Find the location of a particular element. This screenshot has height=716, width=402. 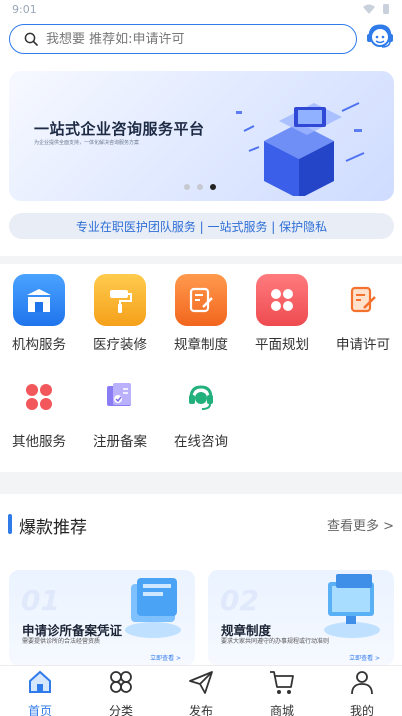

home-icon is located at coordinates (40, 681).